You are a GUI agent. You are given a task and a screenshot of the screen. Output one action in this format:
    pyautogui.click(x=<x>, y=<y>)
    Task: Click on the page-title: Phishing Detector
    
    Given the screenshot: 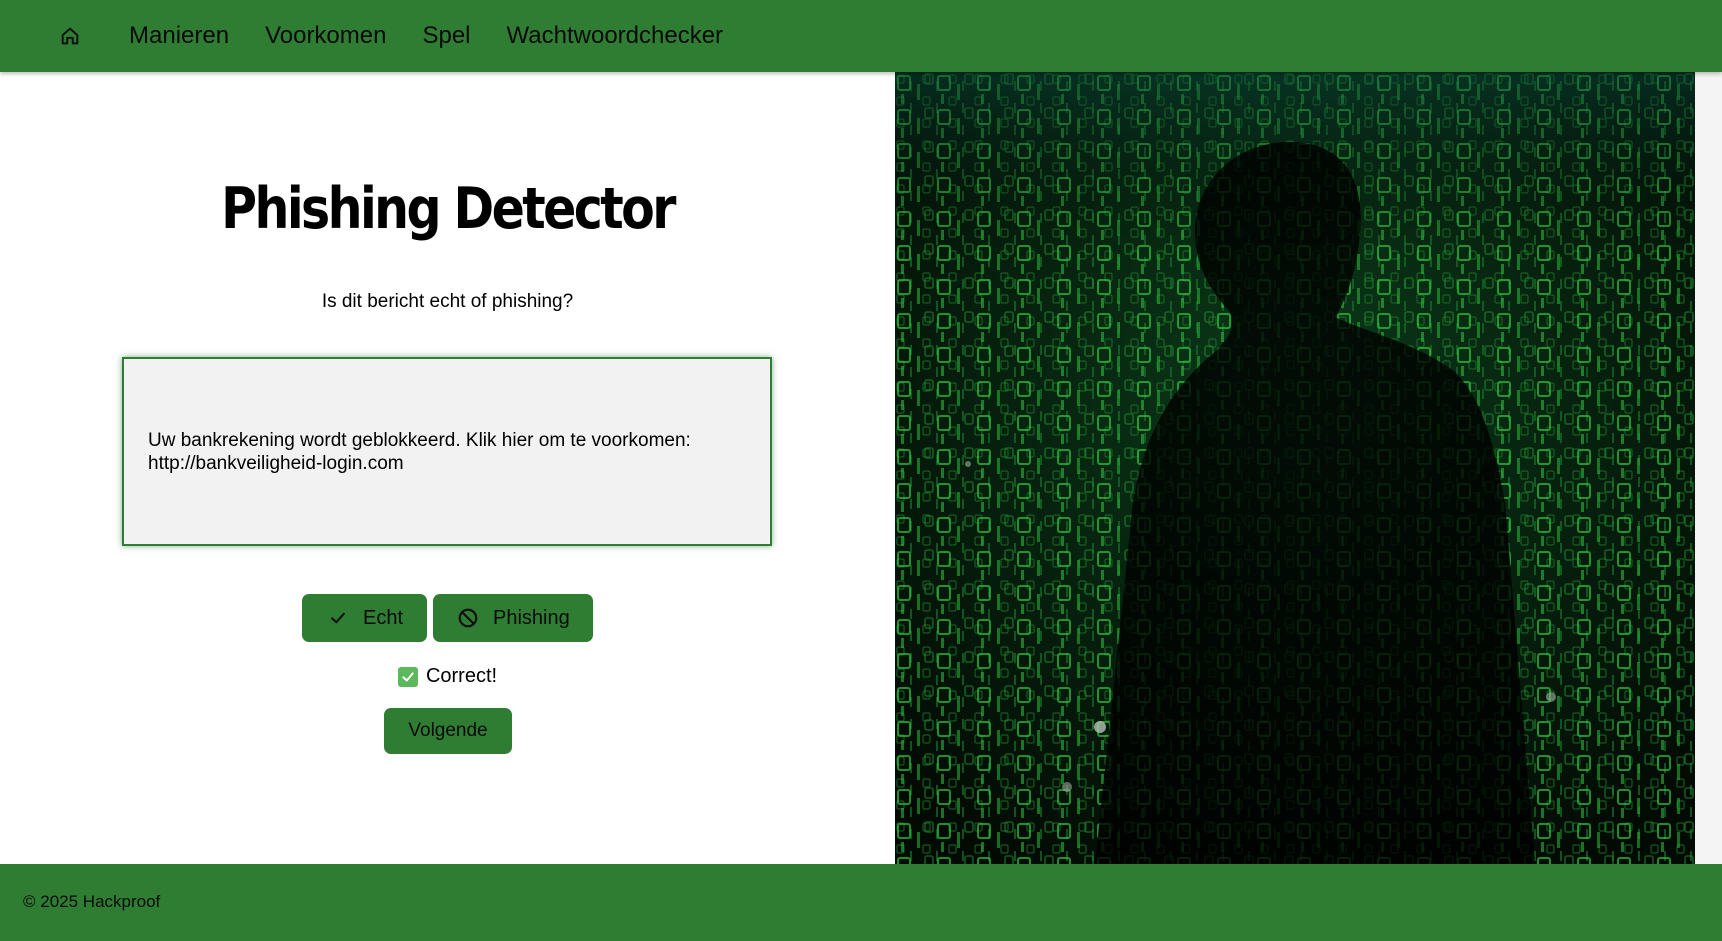 What is the action you would take?
    pyautogui.click(x=448, y=209)
    